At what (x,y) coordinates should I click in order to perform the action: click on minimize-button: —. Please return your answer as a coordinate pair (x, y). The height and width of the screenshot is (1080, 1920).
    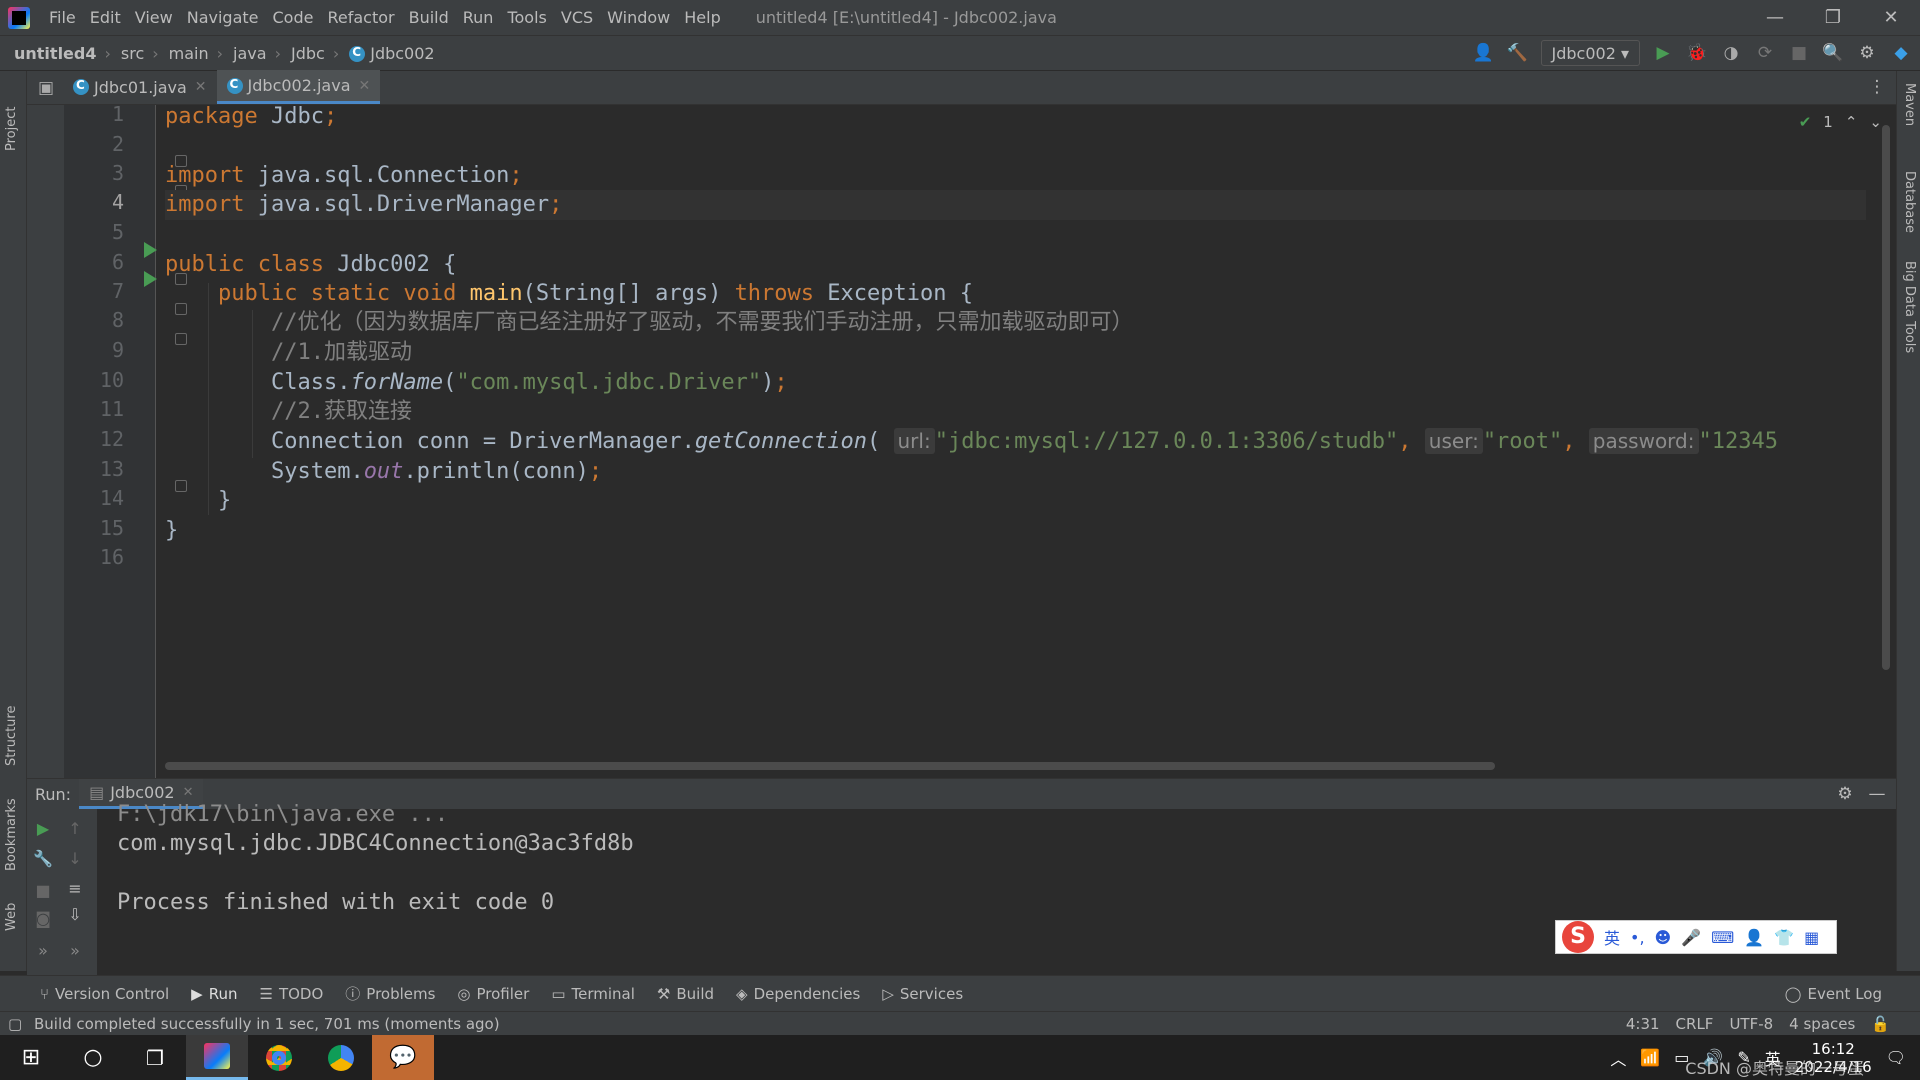
    Looking at the image, I should click on (1775, 17).